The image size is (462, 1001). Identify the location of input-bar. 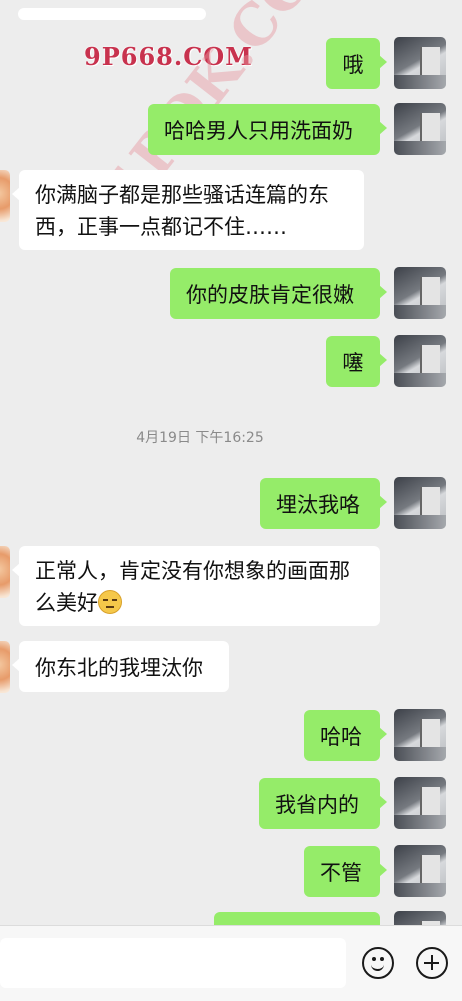
(231, 963).